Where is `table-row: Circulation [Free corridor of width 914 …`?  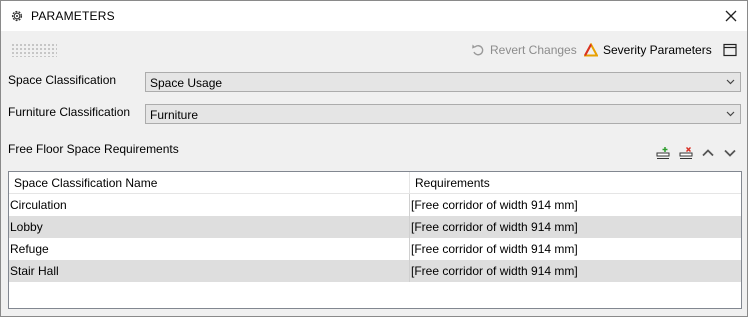
table-row: Circulation [Free corridor of width 914 … is located at coordinates (375, 205).